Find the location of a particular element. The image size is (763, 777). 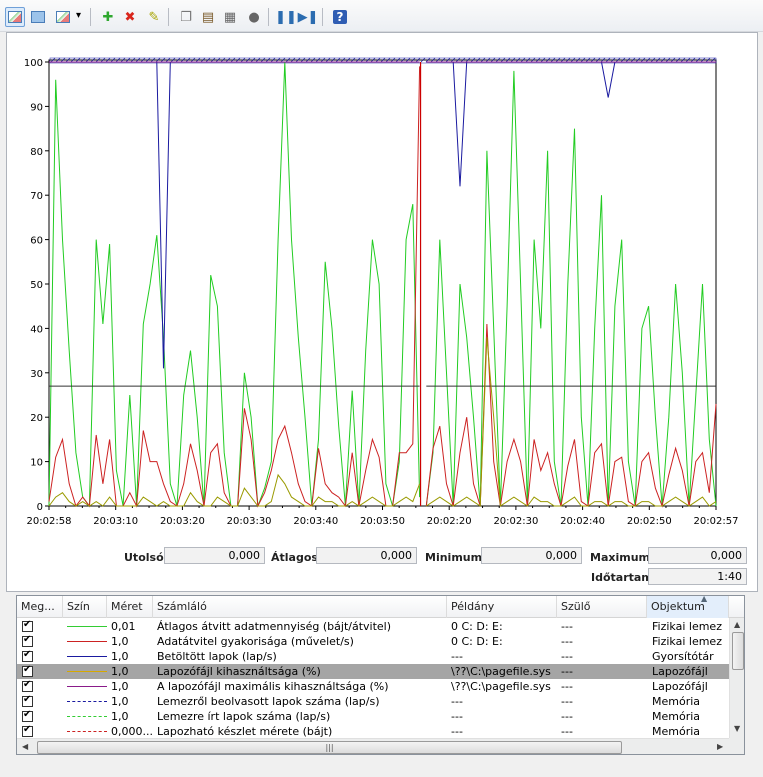

paste-counter-list-icon: ▤ is located at coordinates (208, 17).